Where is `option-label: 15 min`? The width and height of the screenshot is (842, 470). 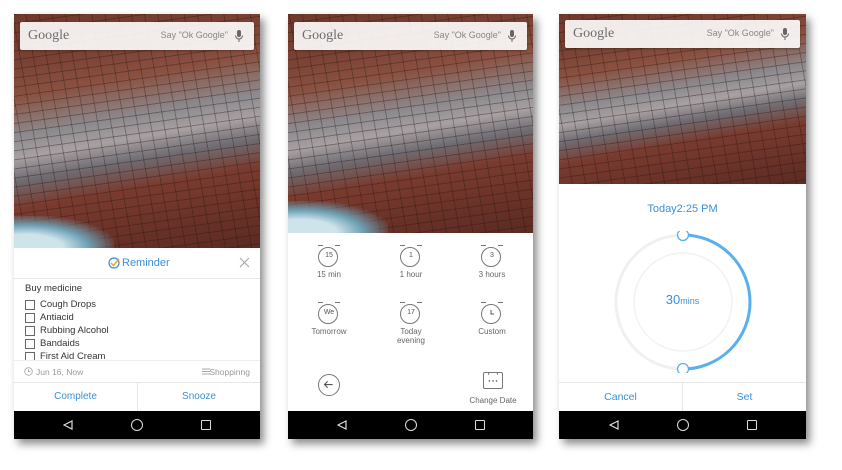
option-label: 15 min is located at coordinates (328, 274).